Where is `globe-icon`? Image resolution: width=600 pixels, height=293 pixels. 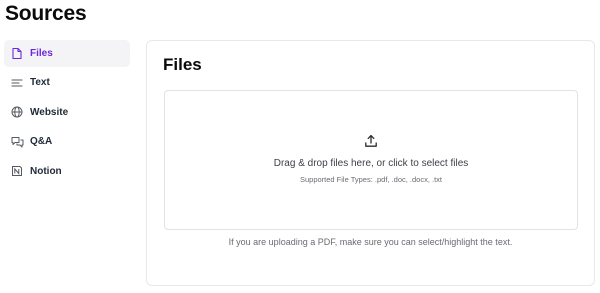
globe-icon is located at coordinates (17, 112).